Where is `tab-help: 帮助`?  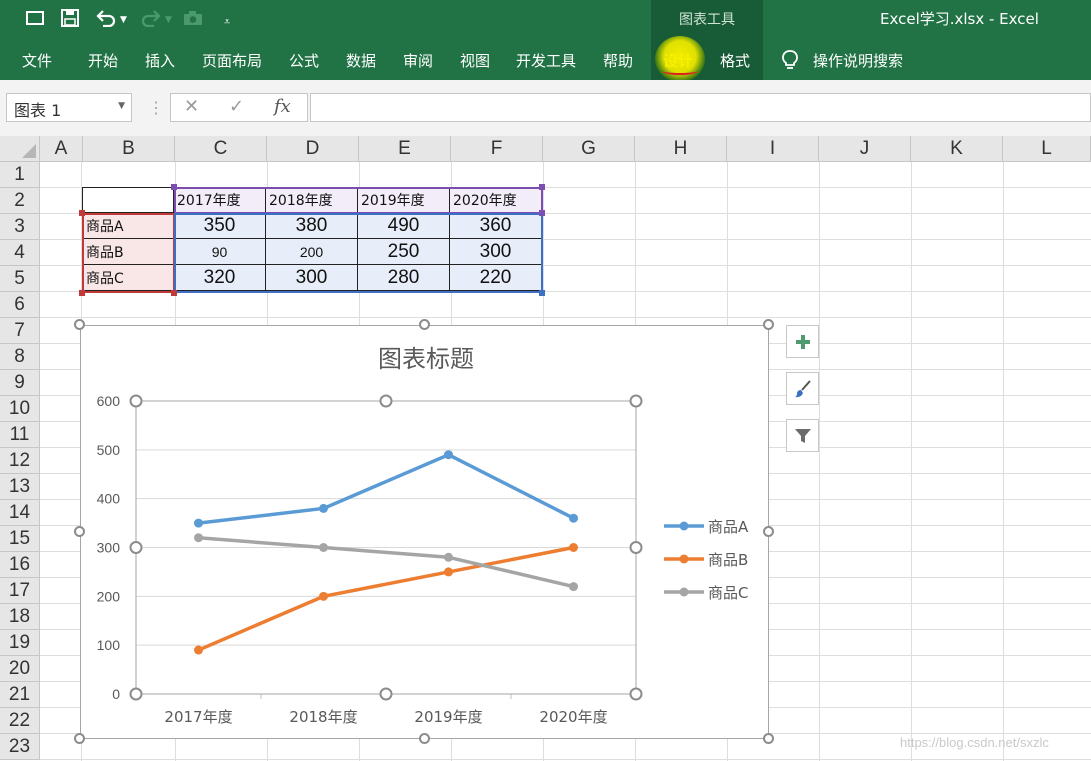
tab-help: 帮助 is located at coordinates (618, 60).